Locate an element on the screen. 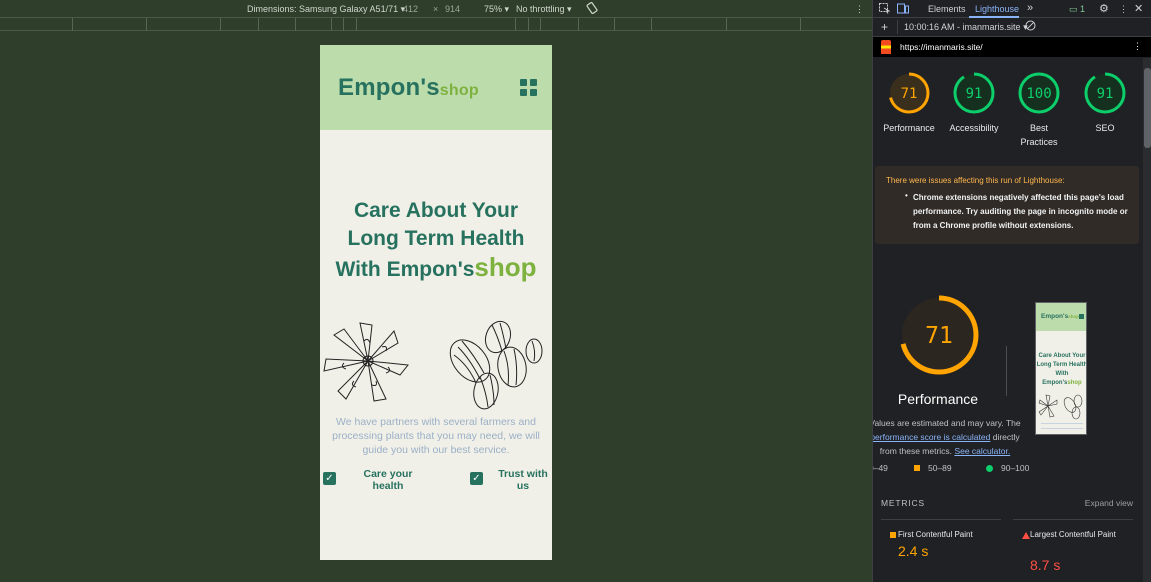  toolbar-divider is located at coordinates (897, 27).